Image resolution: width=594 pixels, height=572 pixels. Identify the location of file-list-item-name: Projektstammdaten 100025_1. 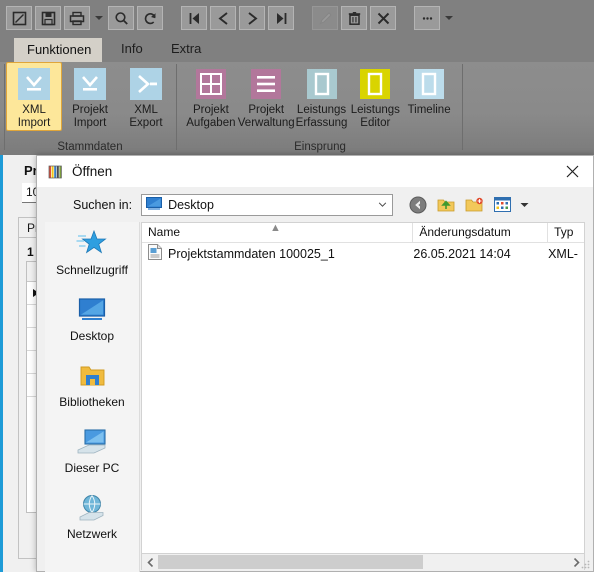
(251, 253).